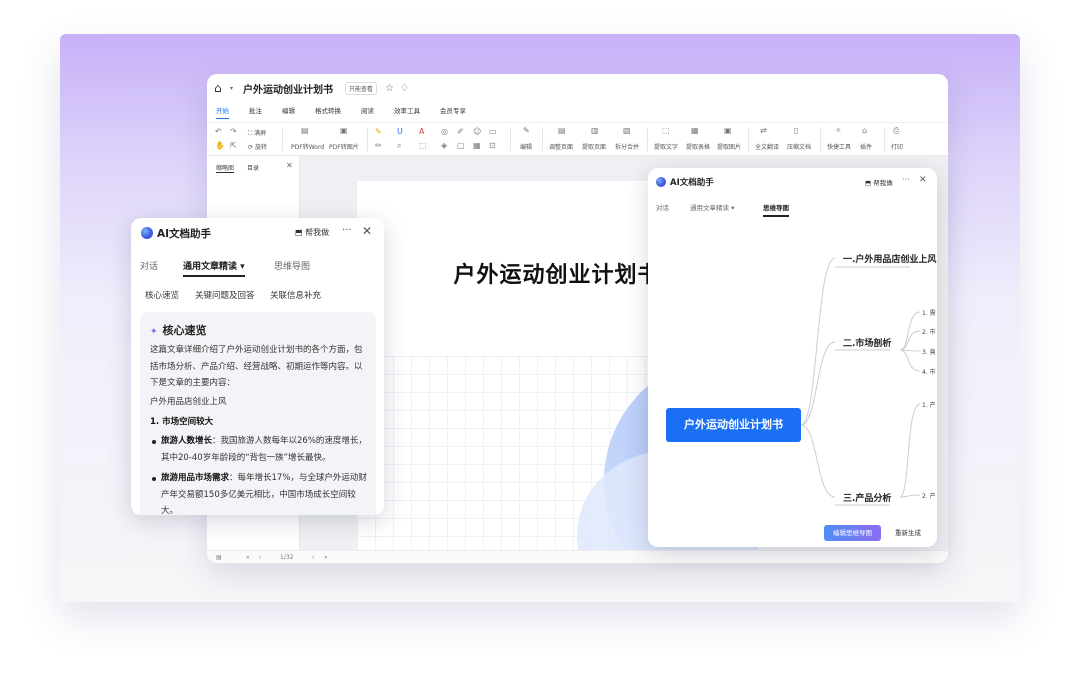 This screenshot has height=688, width=1080. What do you see at coordinates (188, 402) in the screenshot?
I see `summary-subtitle: 户外用品店创业上风` at bounding box center [188, 402].